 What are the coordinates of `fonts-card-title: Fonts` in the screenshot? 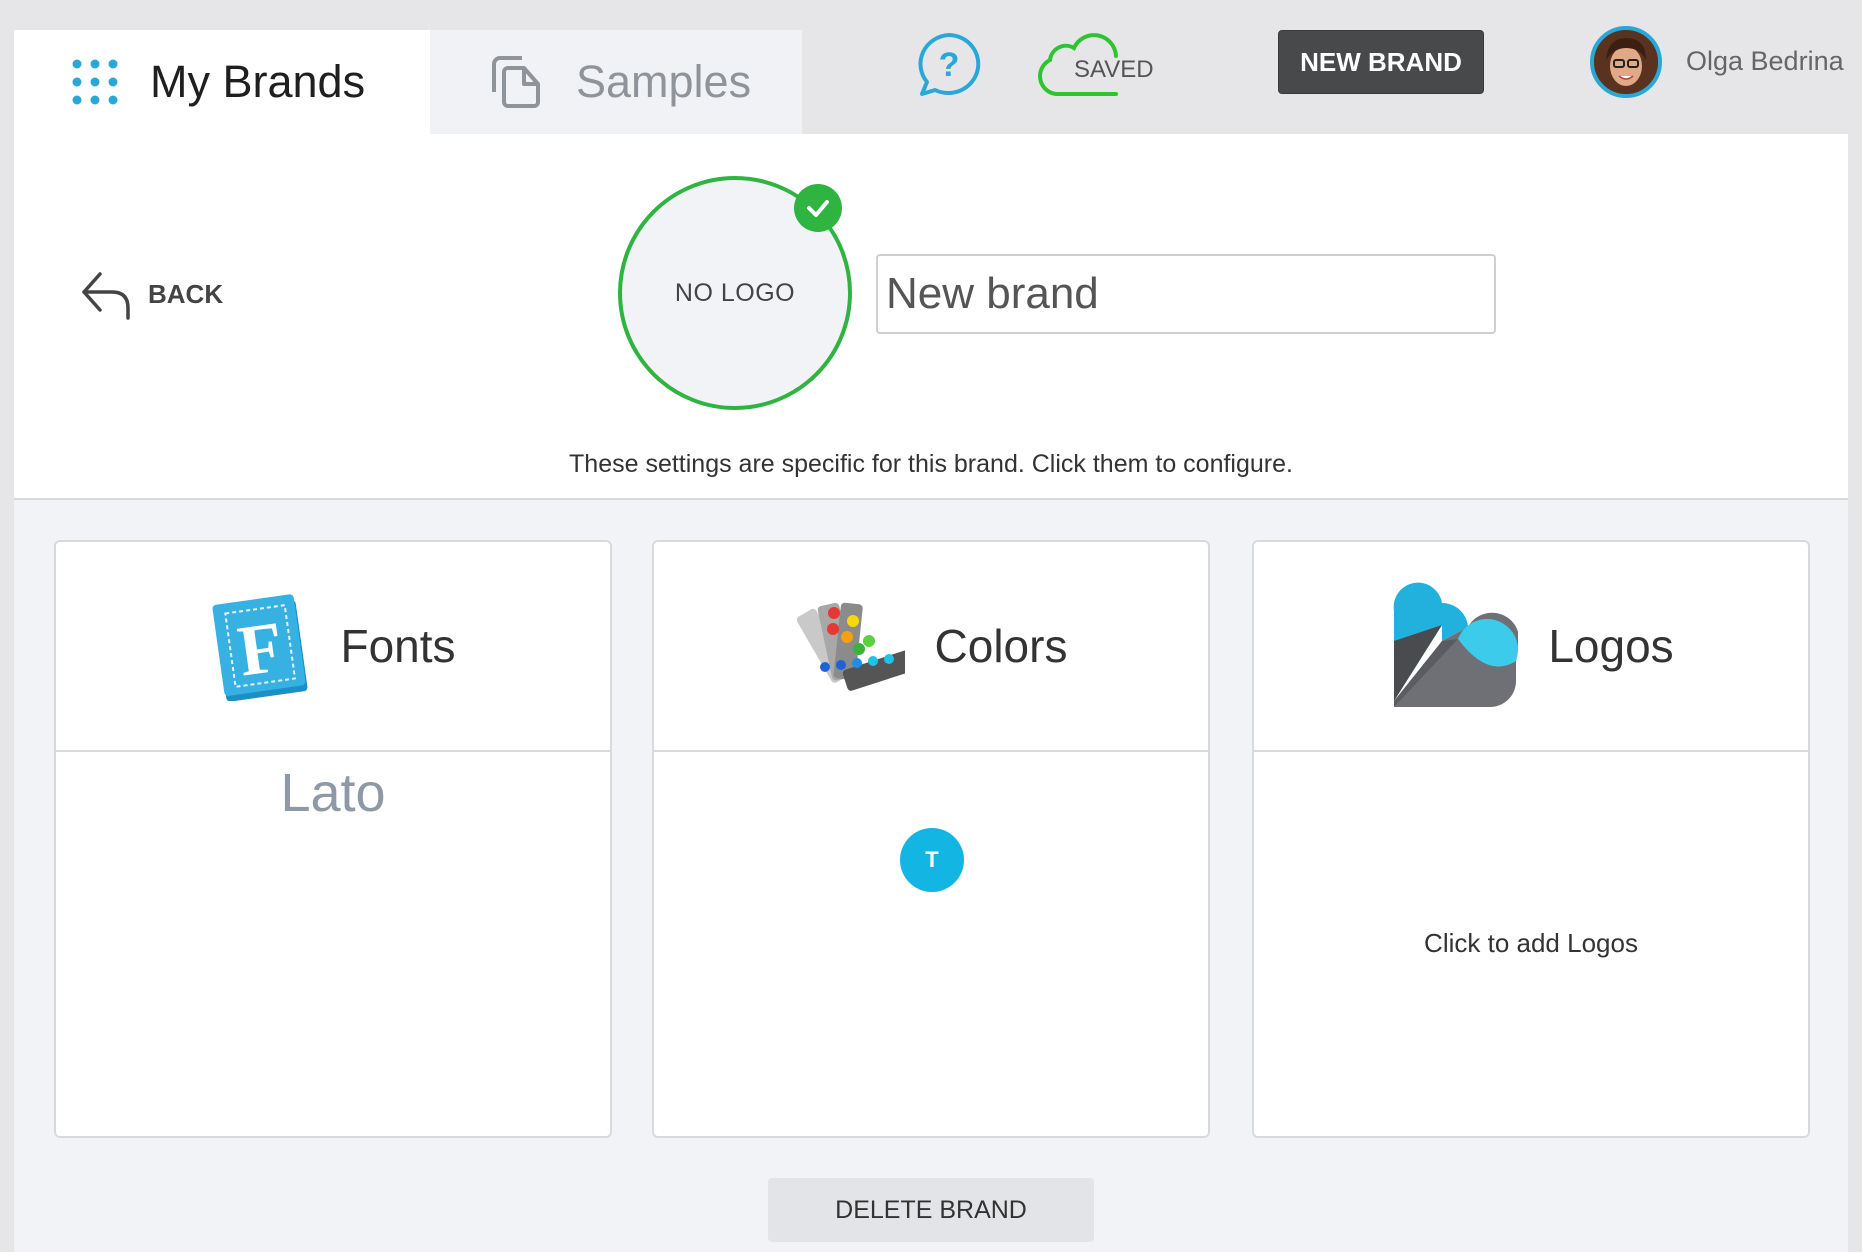 It's located at (398, 646).